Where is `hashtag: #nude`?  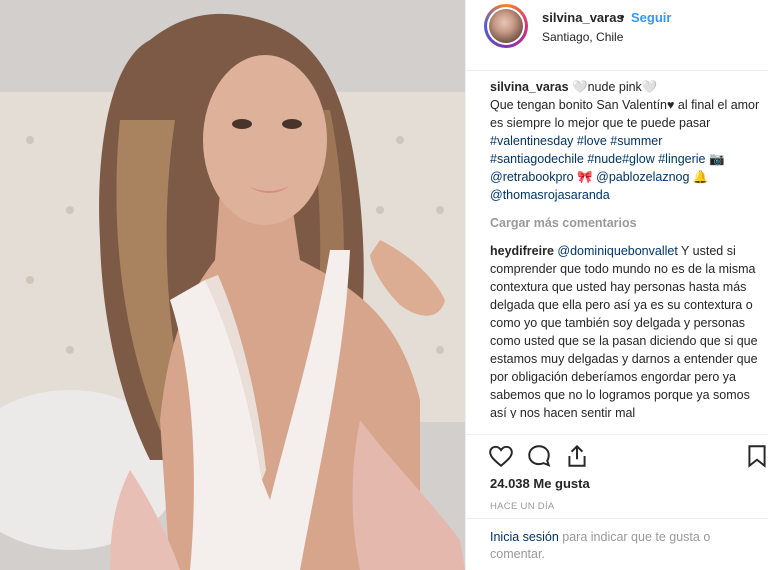 hashtag: #nude is located at coordinates (604, 159).